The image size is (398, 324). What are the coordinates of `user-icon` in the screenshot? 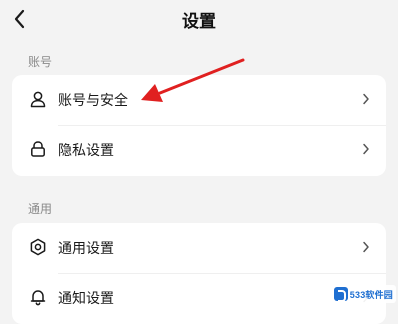 It's located at (38, 99).